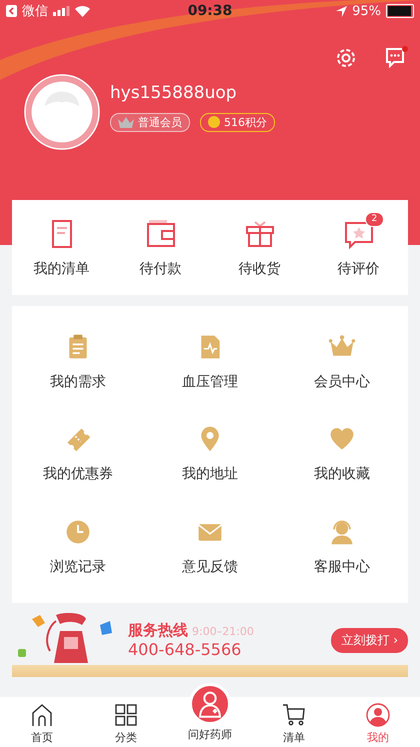 Image resolution: width=420 pixels, height=747 pixels. What do you see at coordinates (294, 715) in the screenshot?
I see `cart-icon` at bounding box center [294, 715].